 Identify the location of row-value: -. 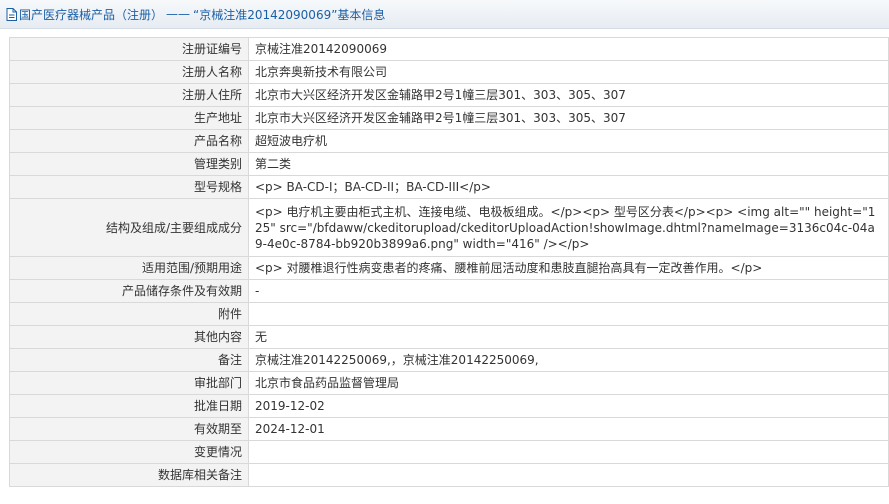
(568, 291).